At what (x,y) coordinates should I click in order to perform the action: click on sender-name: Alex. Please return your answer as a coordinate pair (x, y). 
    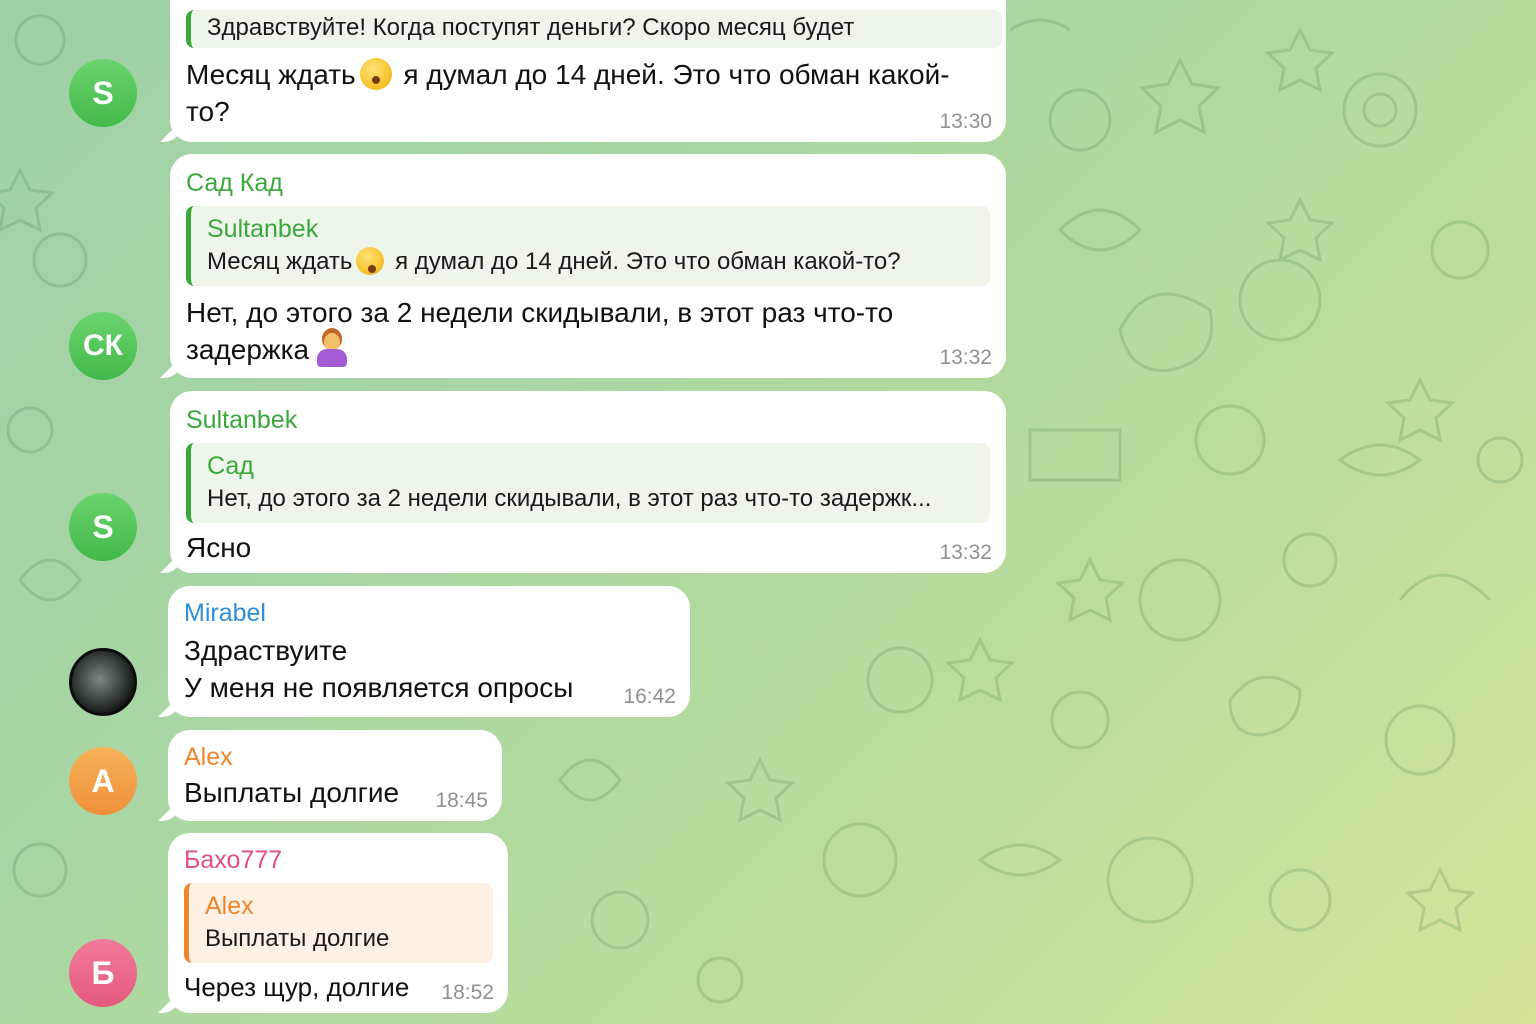
    Looking at the image, I should click on (335, 757).